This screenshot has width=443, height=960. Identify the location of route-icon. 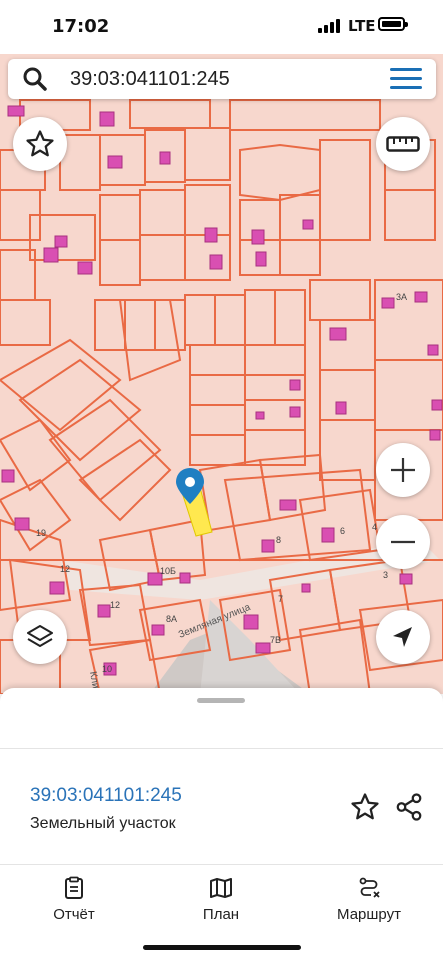
(369, 887).